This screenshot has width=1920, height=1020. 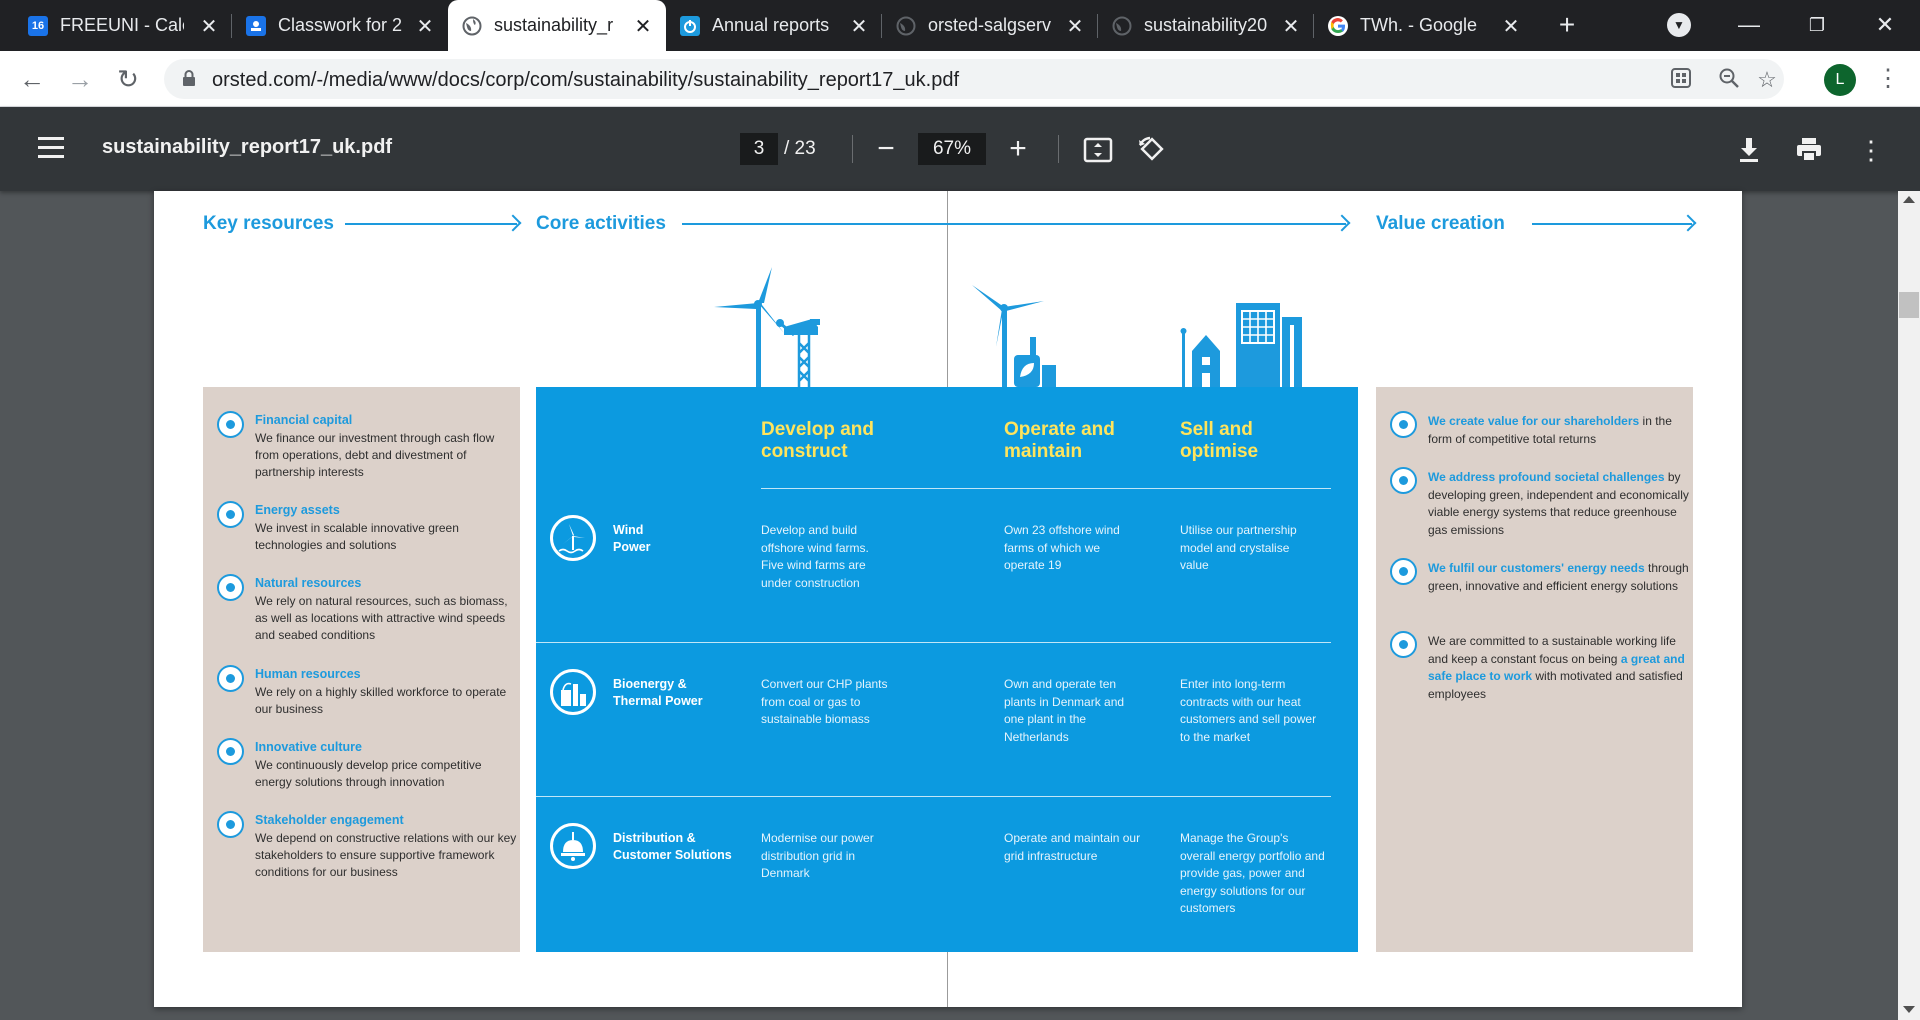 What do you see at coordinates (1419, 25) in the screenshot?
I see `tab-title: TWh. - Google` at bounding box center [1419, 25].